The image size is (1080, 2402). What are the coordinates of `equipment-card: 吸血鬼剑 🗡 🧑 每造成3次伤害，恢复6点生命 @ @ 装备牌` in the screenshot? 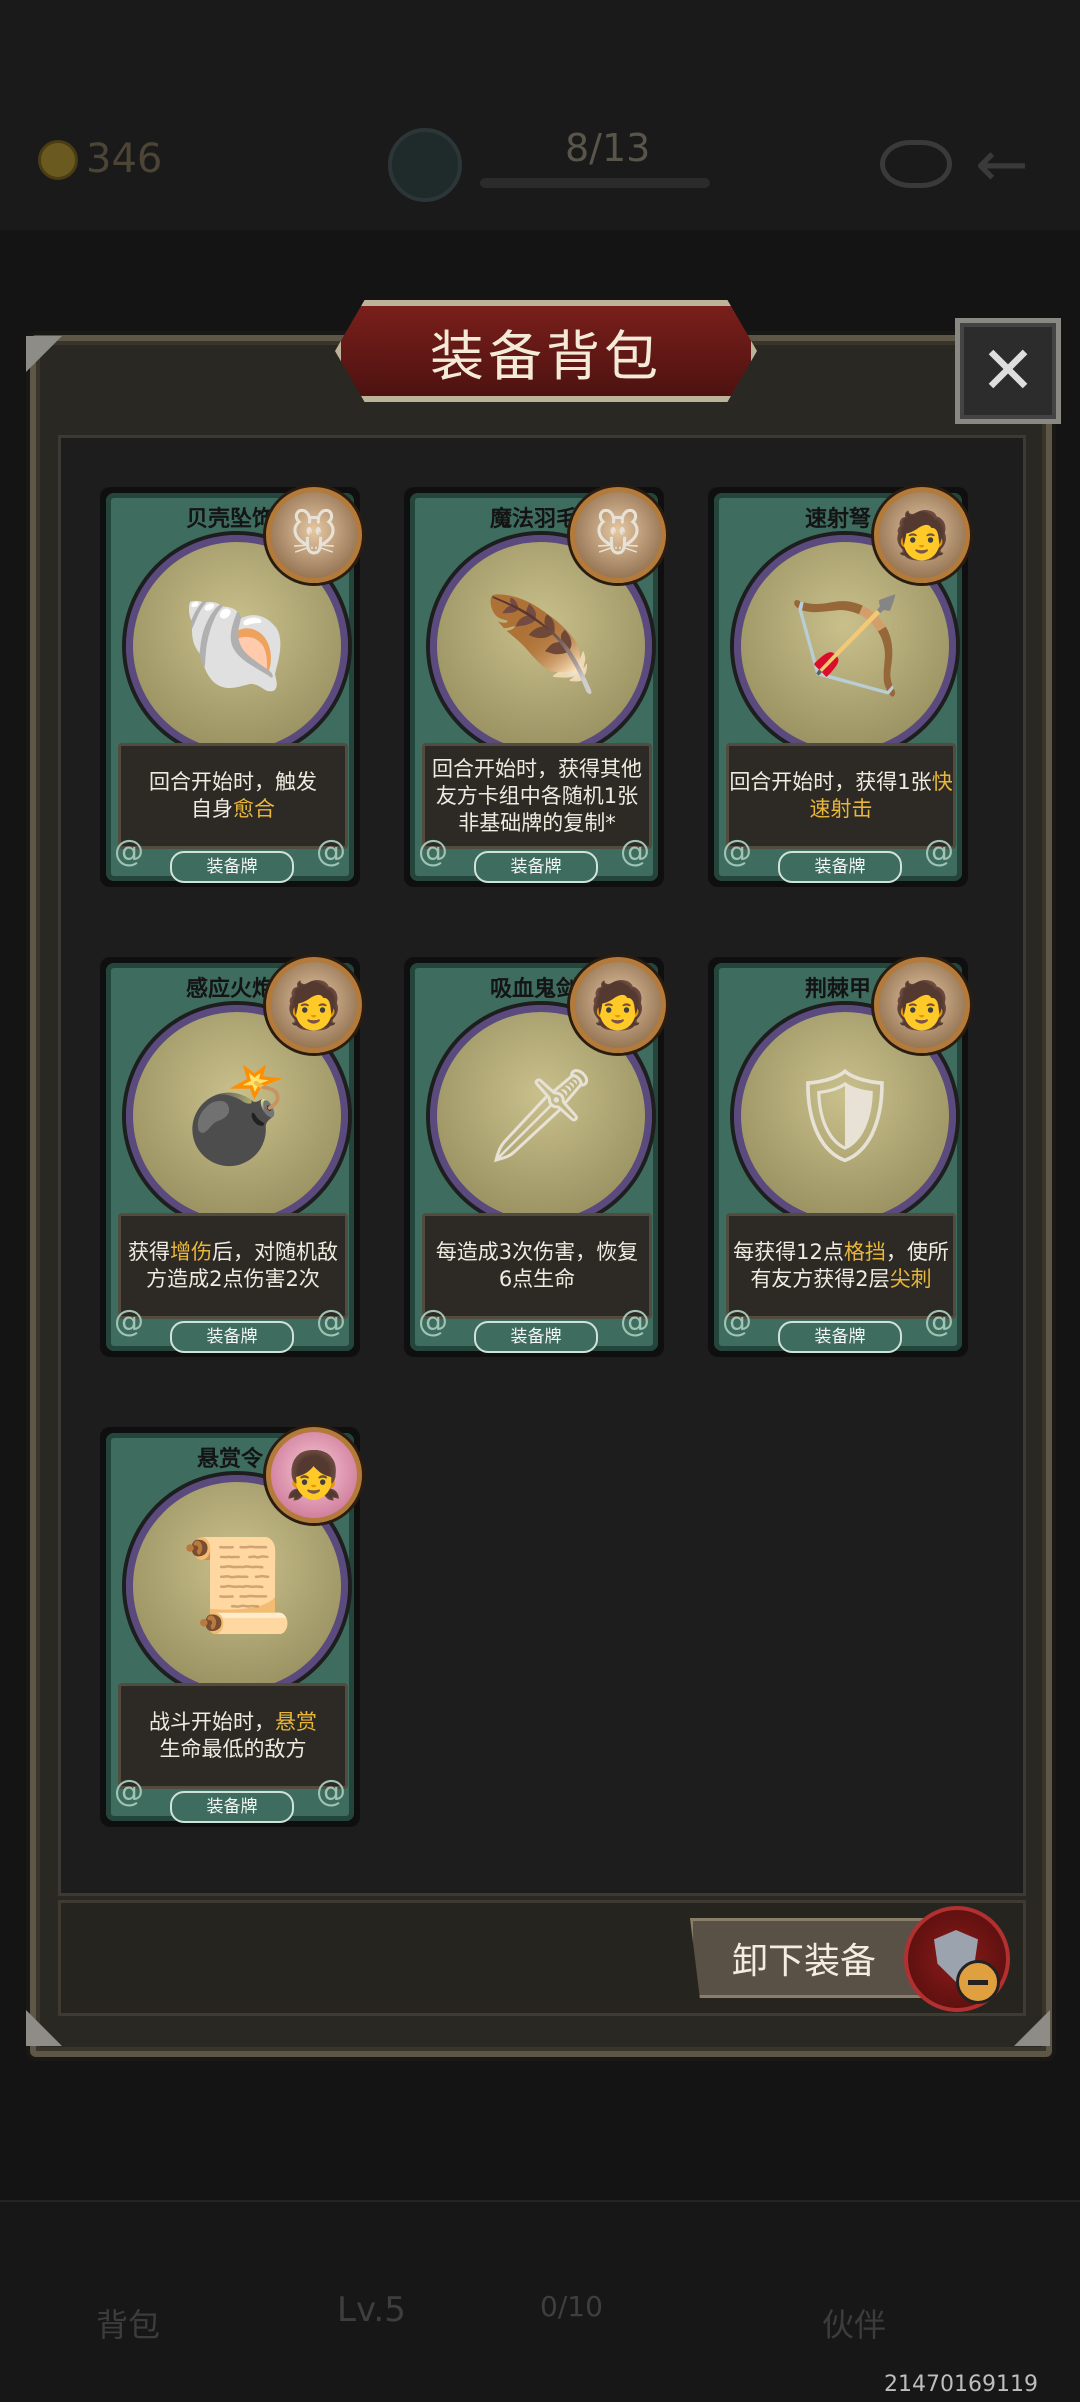 It's located at (535, 1157).